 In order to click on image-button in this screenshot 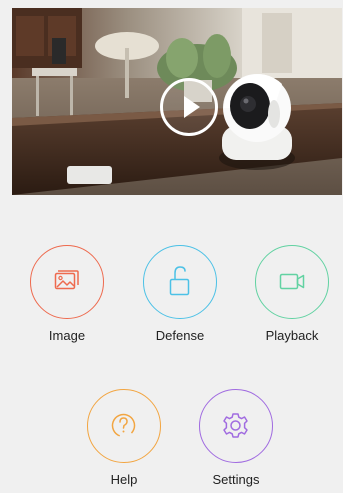, I will do `click(67, 282)`.